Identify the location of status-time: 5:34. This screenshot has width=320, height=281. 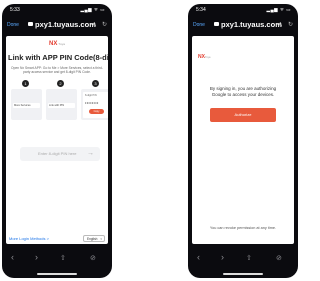
(201, 10).